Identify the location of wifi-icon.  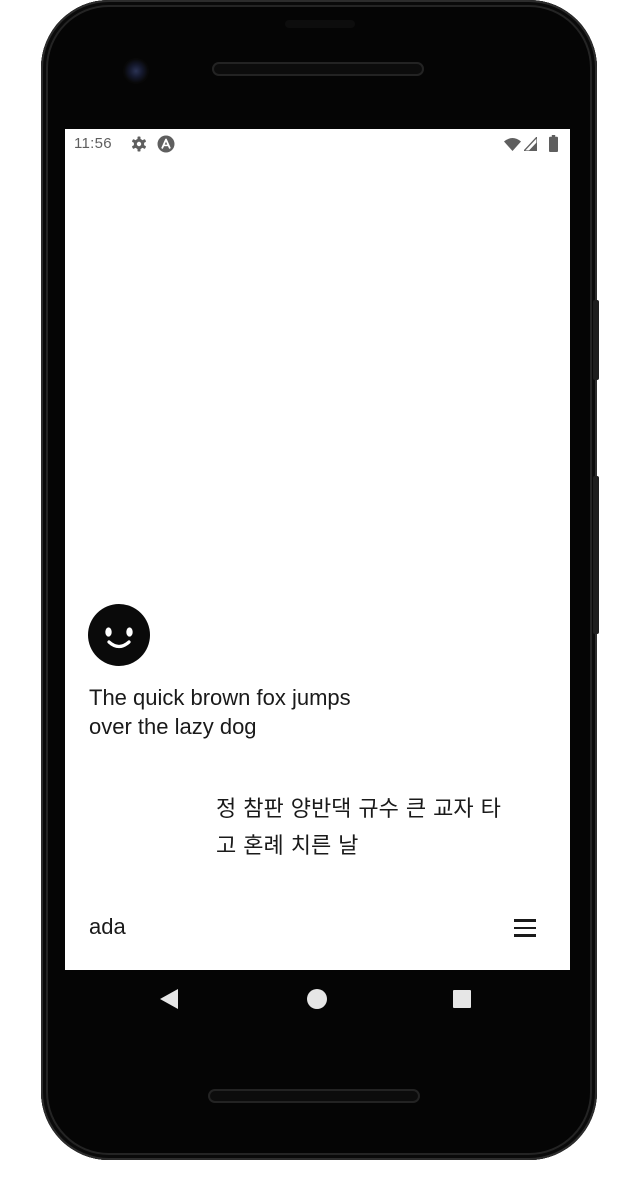
(512, 144).